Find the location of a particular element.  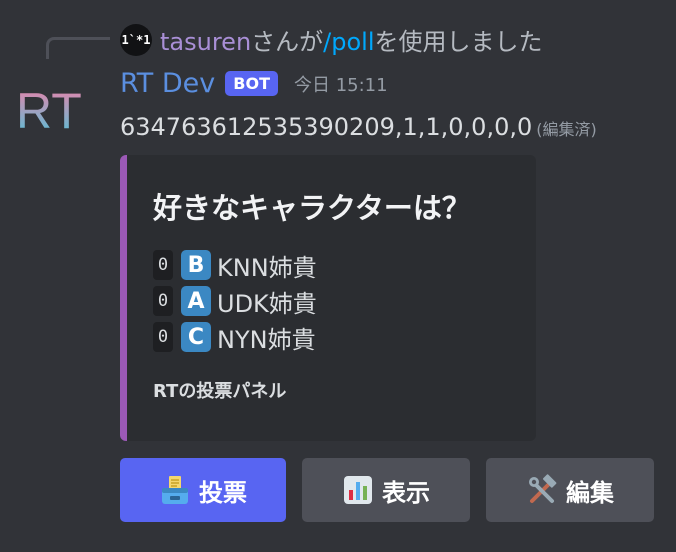

bot-avatar: RT is located at coordinates (49, 110).